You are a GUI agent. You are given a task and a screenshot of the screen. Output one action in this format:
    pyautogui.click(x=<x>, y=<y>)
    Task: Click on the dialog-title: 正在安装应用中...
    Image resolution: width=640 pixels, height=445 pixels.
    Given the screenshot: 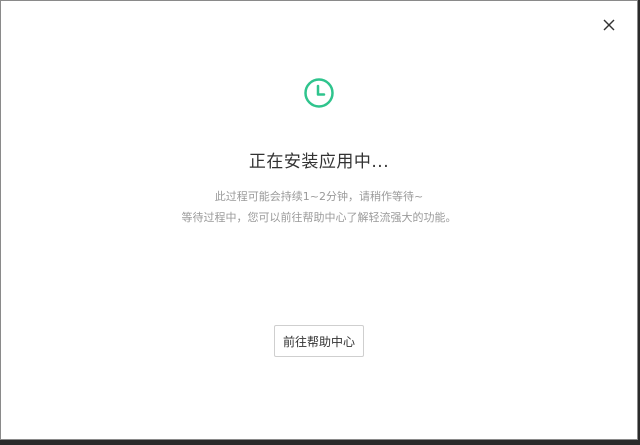 What is the action you would take?
    pyautogui.click(x=319, y=162)
    